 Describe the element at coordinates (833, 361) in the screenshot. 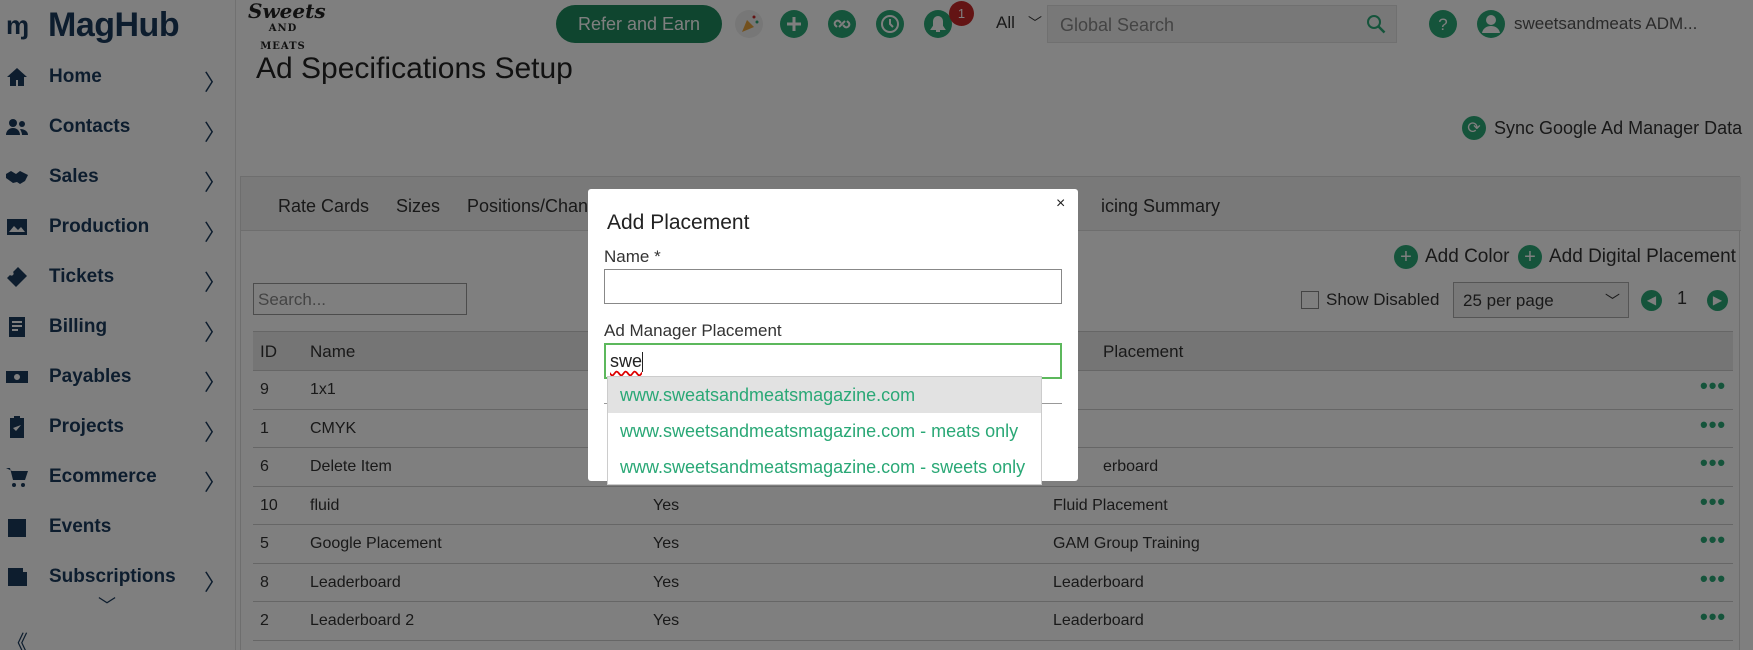

I see `ad-manager-placement-input: swe` at that location.